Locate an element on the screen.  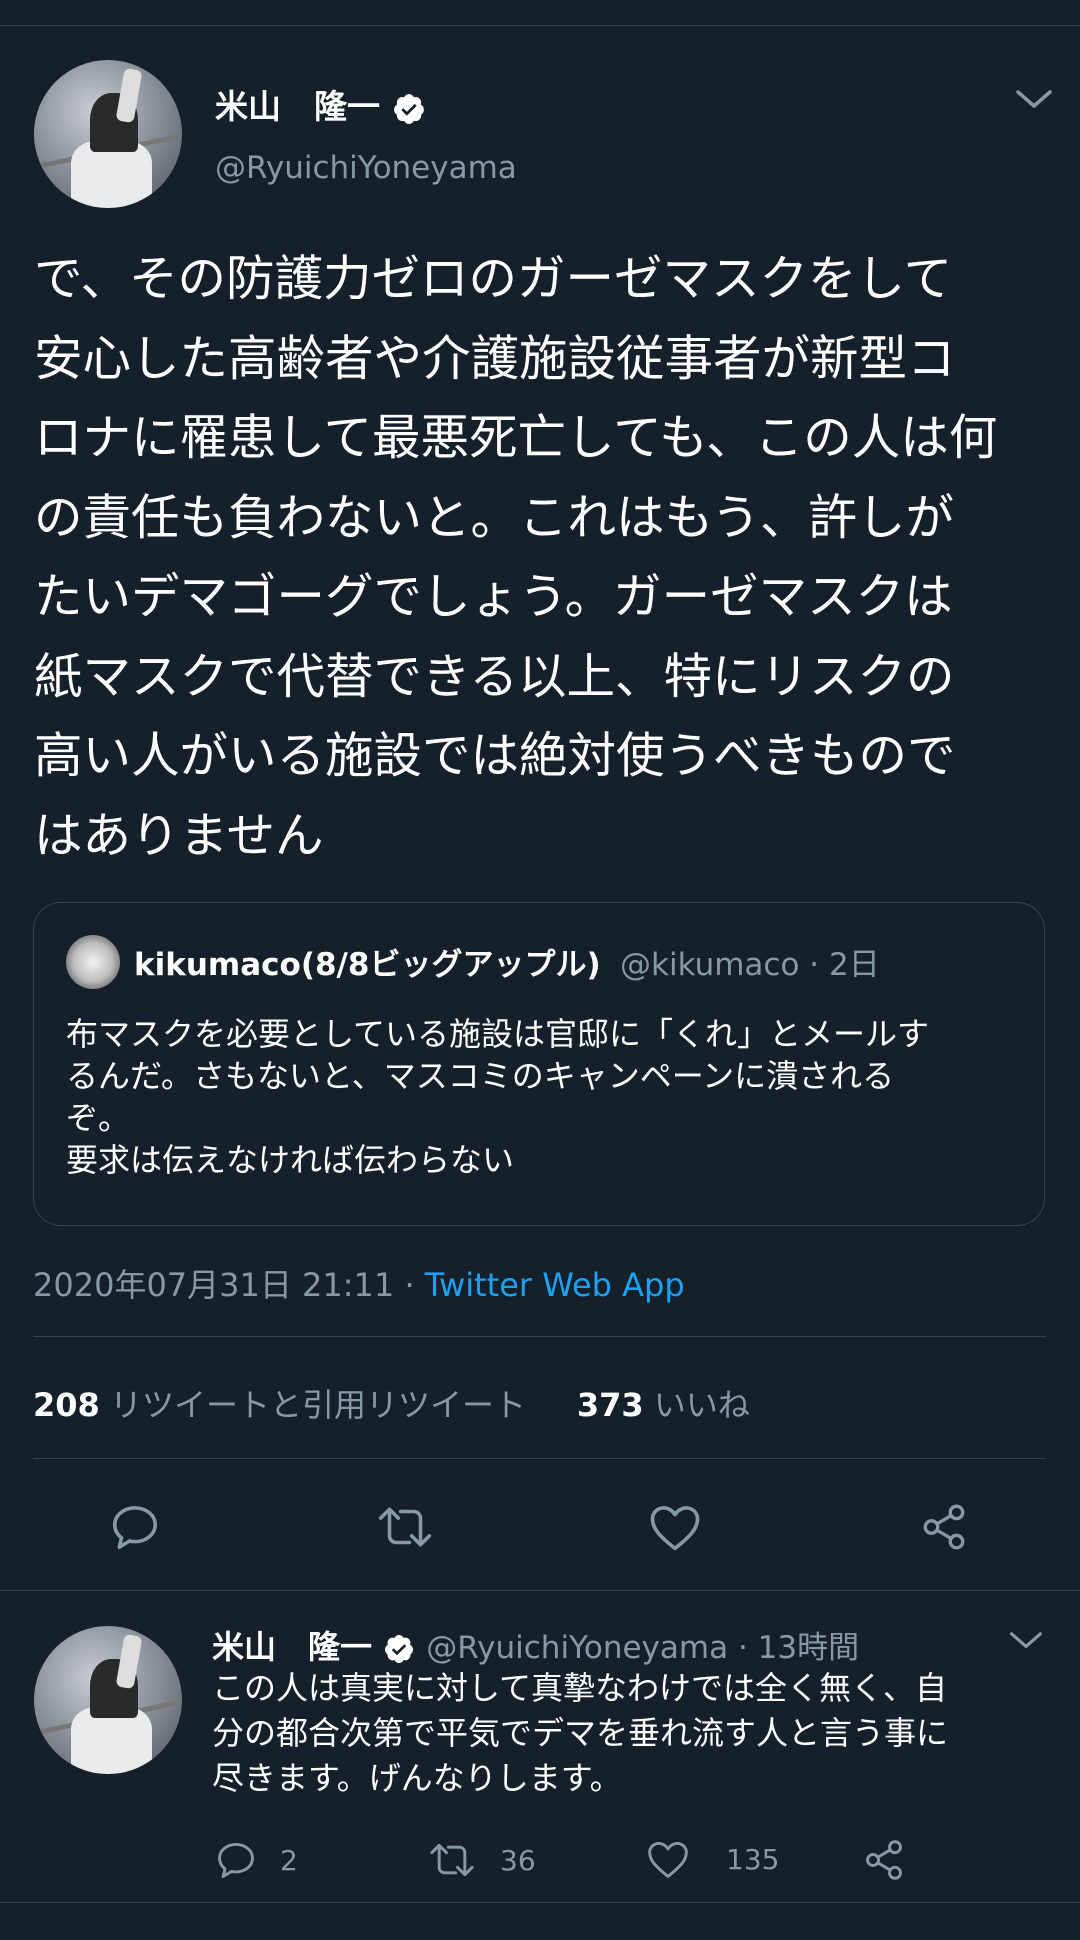
tweet-text-line: はありません is located at coordinates (179, 835).